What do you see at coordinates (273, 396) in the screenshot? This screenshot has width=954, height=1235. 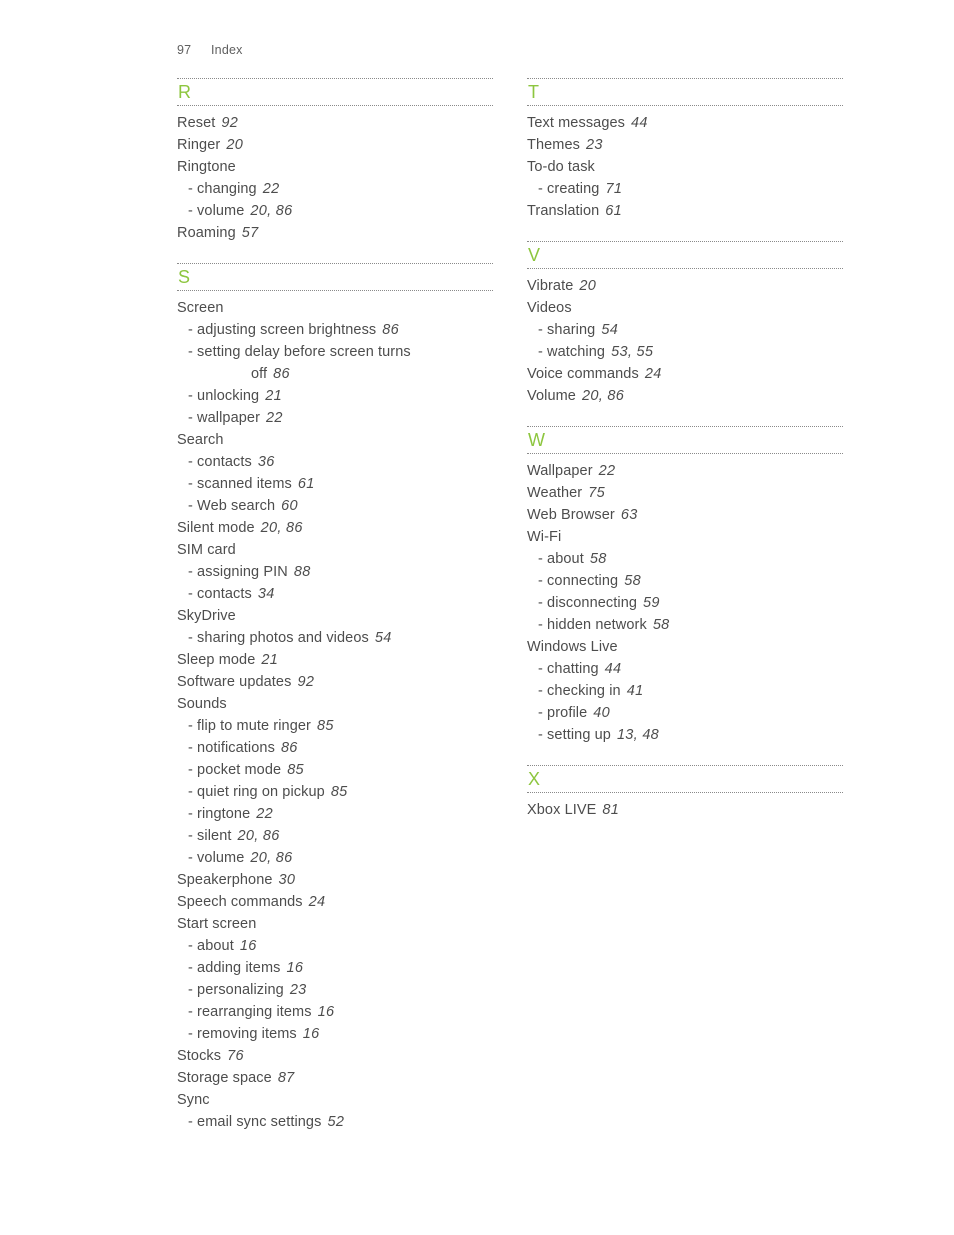 I see `entry-page-numbers: 21` at bounding box center [273, 396].